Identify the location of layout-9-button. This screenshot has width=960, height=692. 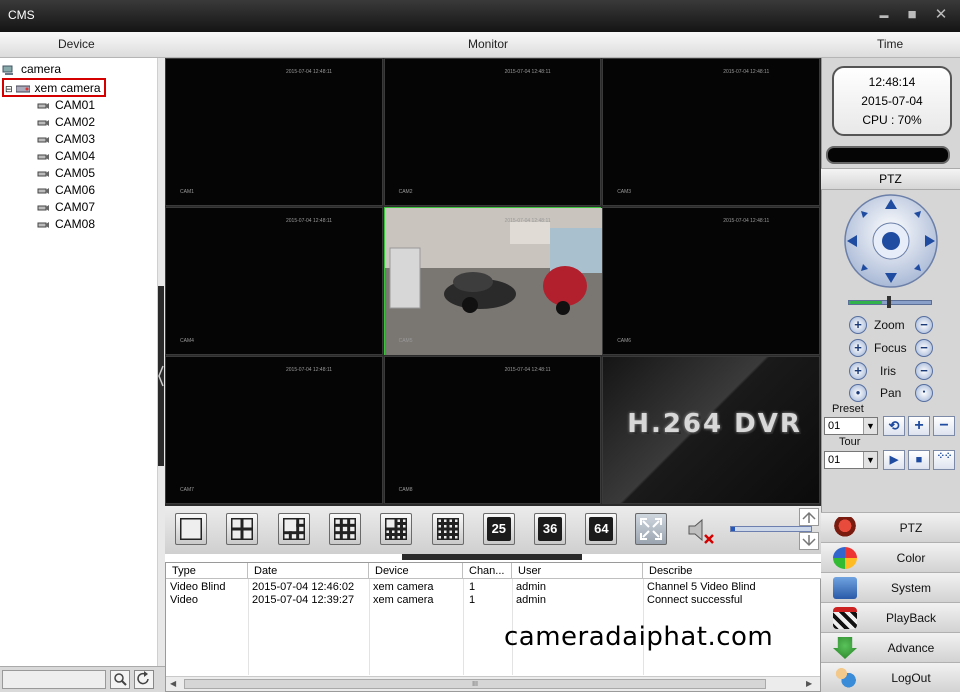
(344, 529).